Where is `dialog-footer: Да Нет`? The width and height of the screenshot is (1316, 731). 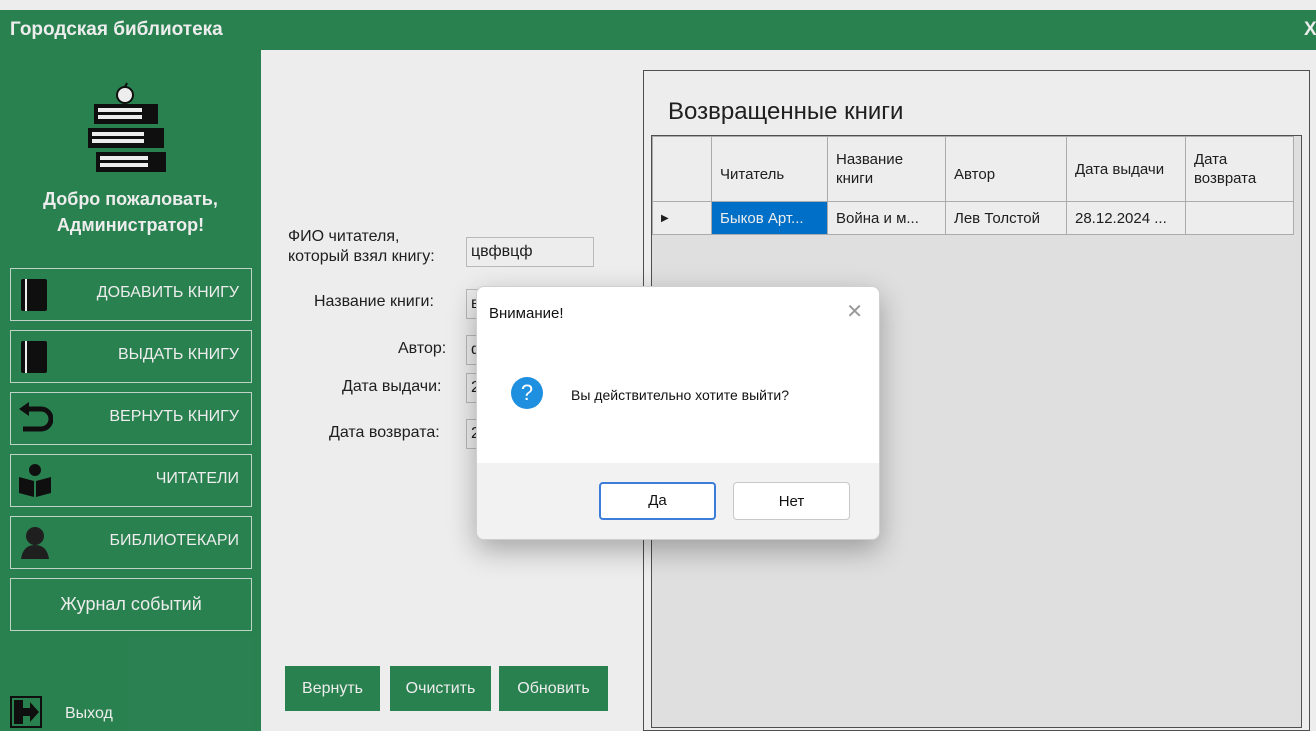
dialog-footer: Да Нет is located at coordinates (678, 501).